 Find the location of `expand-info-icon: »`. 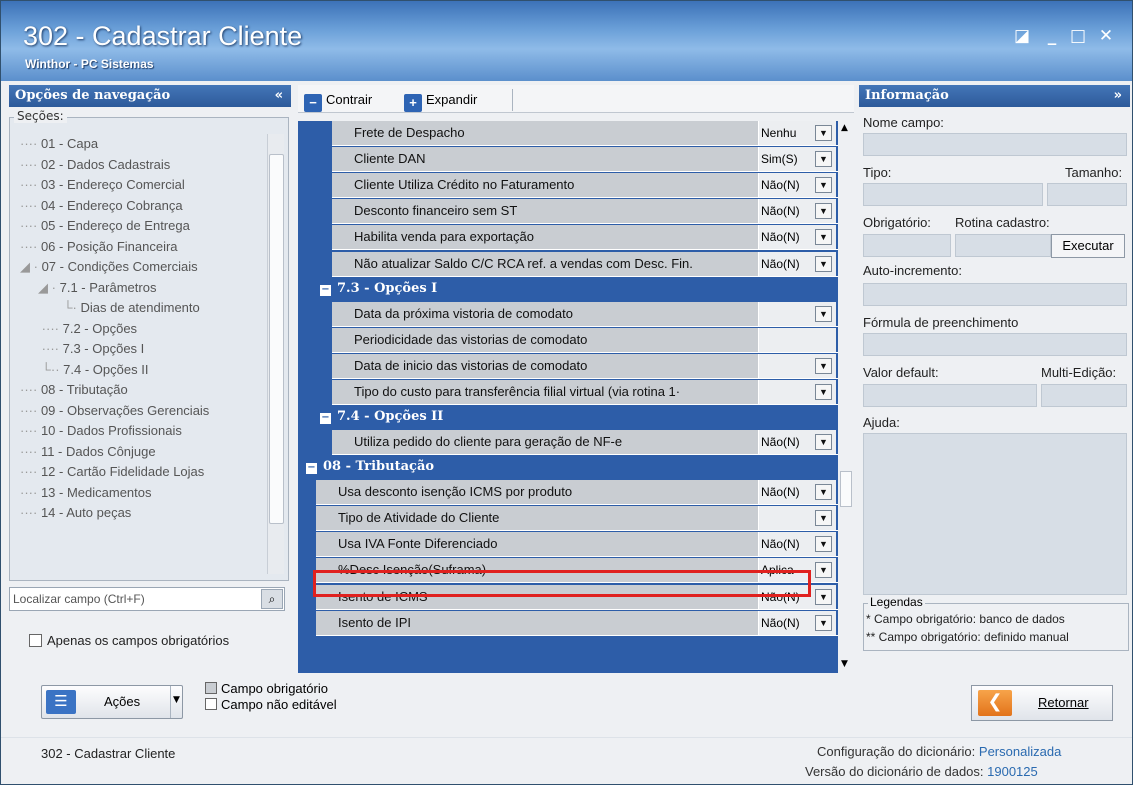

expand-info-icon: » is located at coordinates (1118, 96).